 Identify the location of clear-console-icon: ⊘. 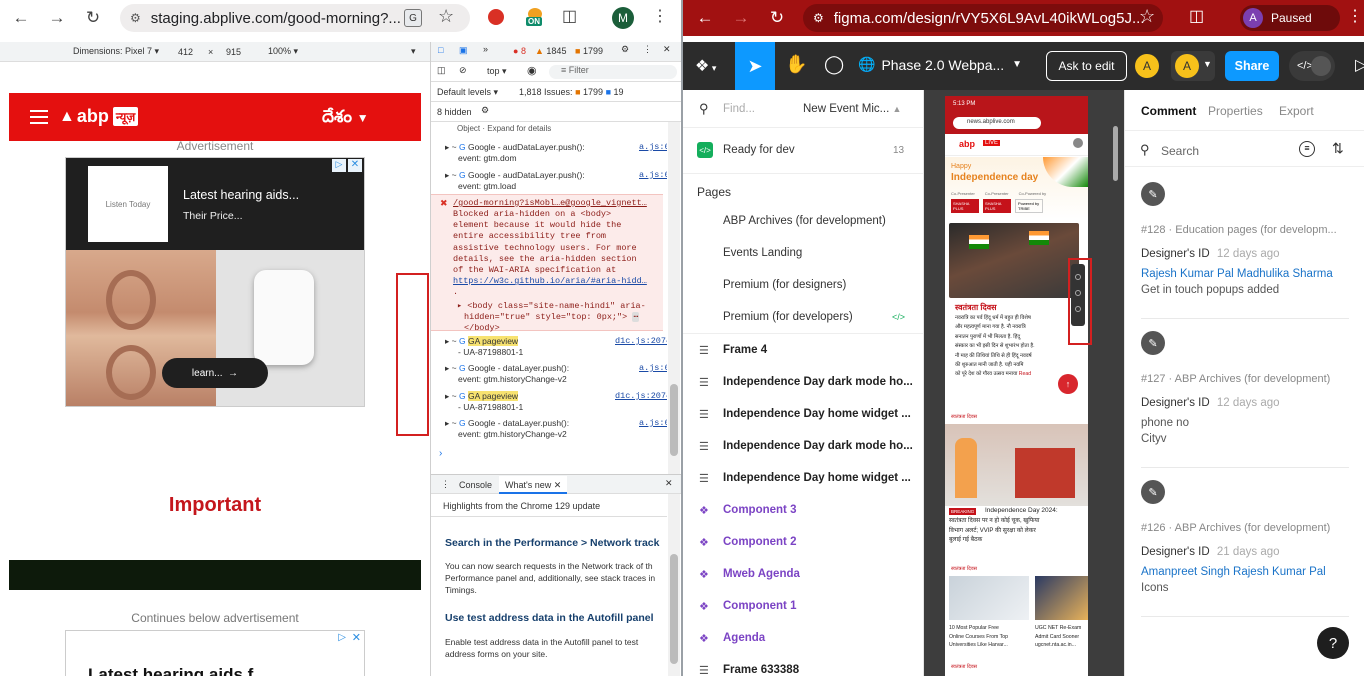
(463, 70).